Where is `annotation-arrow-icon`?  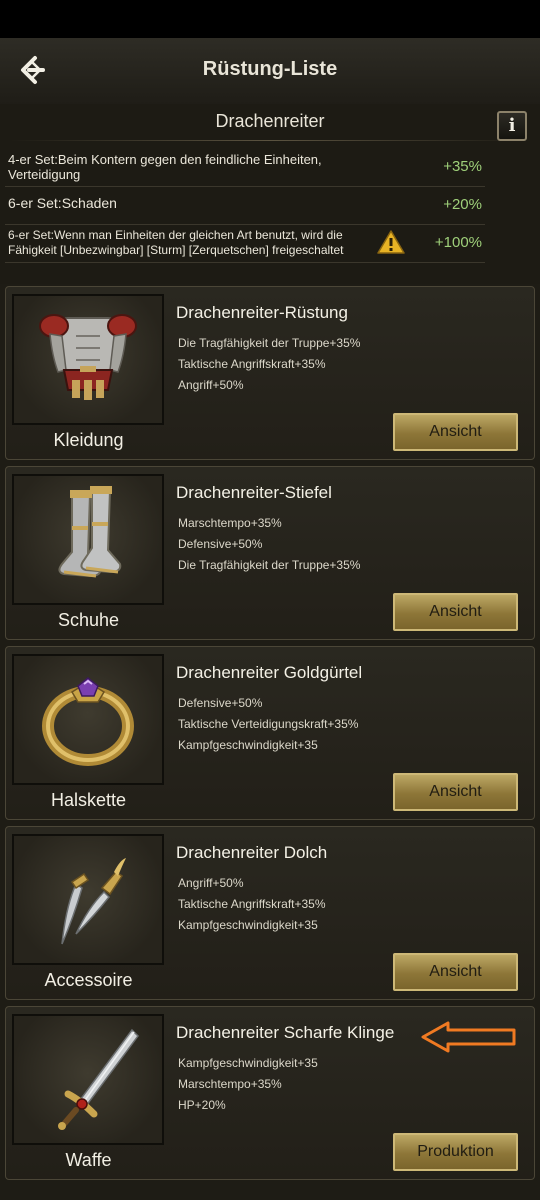 annotation-arrow-icon is located at coordinates (468, 1037).